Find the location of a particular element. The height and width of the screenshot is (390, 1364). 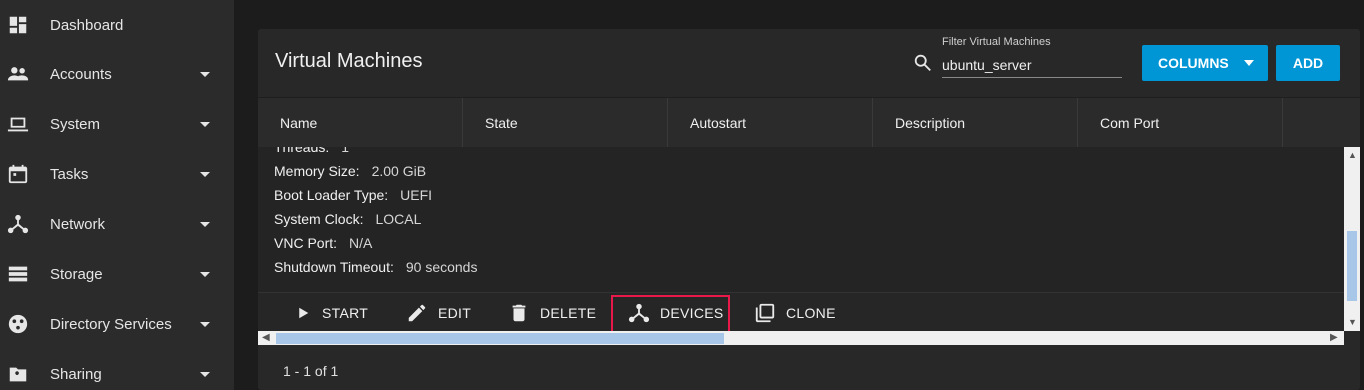

sidebar-item-accounts: Accounts is located at coordinates (117, 74).